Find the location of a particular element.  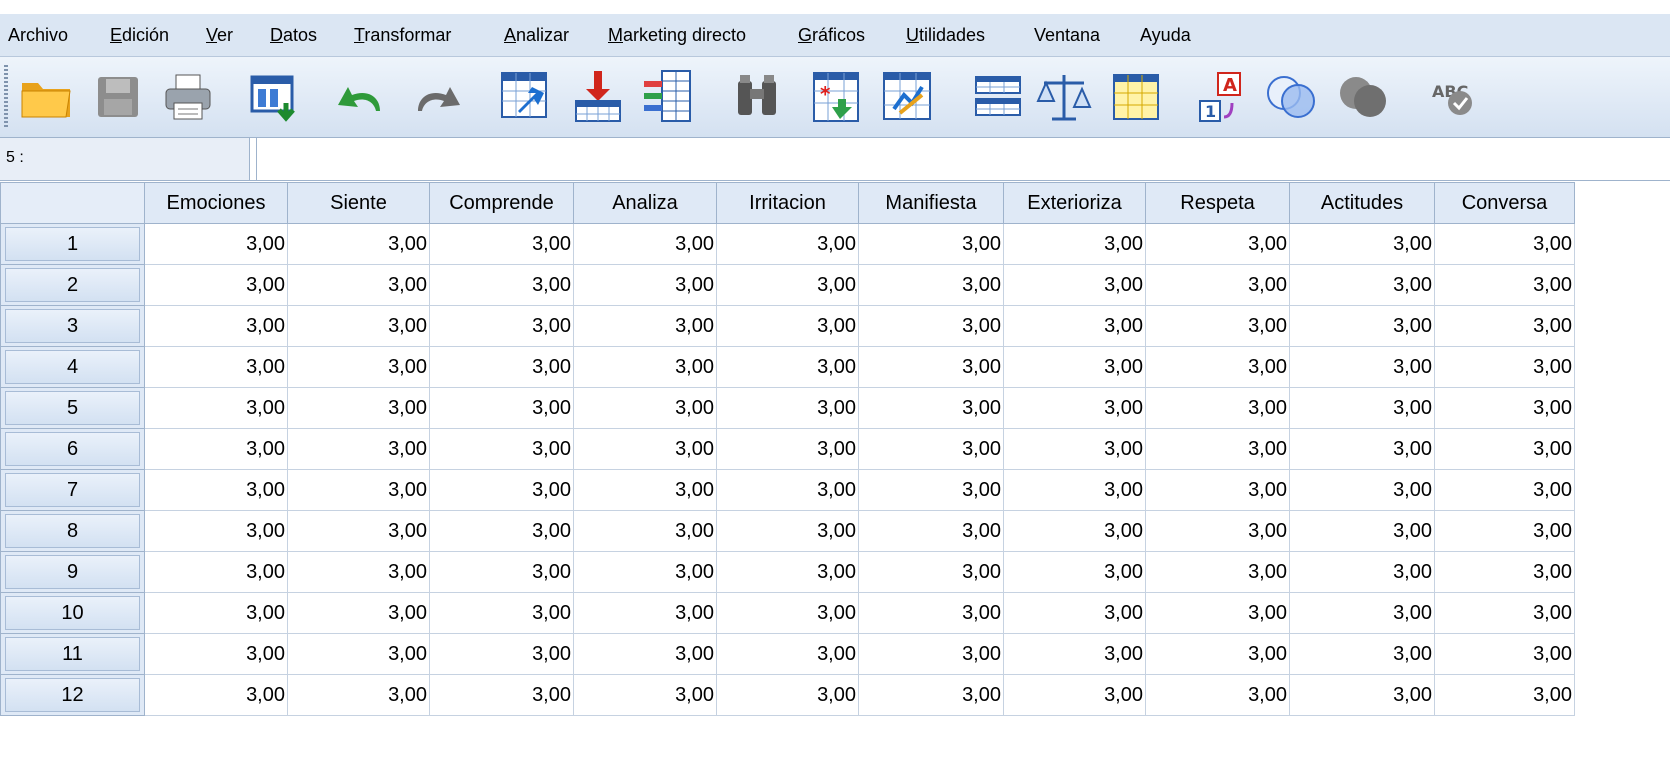

column-header-exterioriza: Exterioriza is located at coordinates (1074, 203).